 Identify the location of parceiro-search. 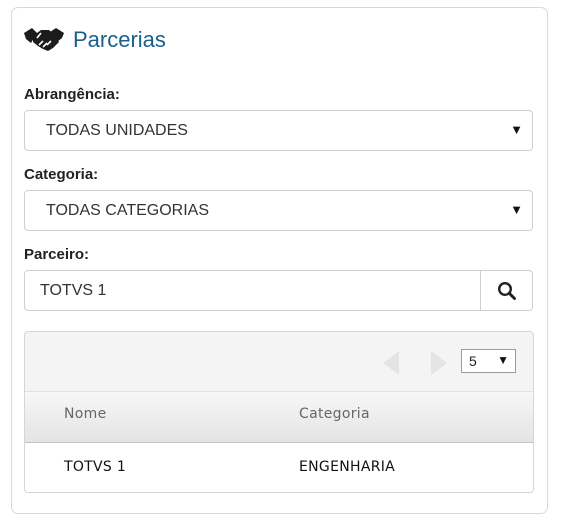
(278, 290).